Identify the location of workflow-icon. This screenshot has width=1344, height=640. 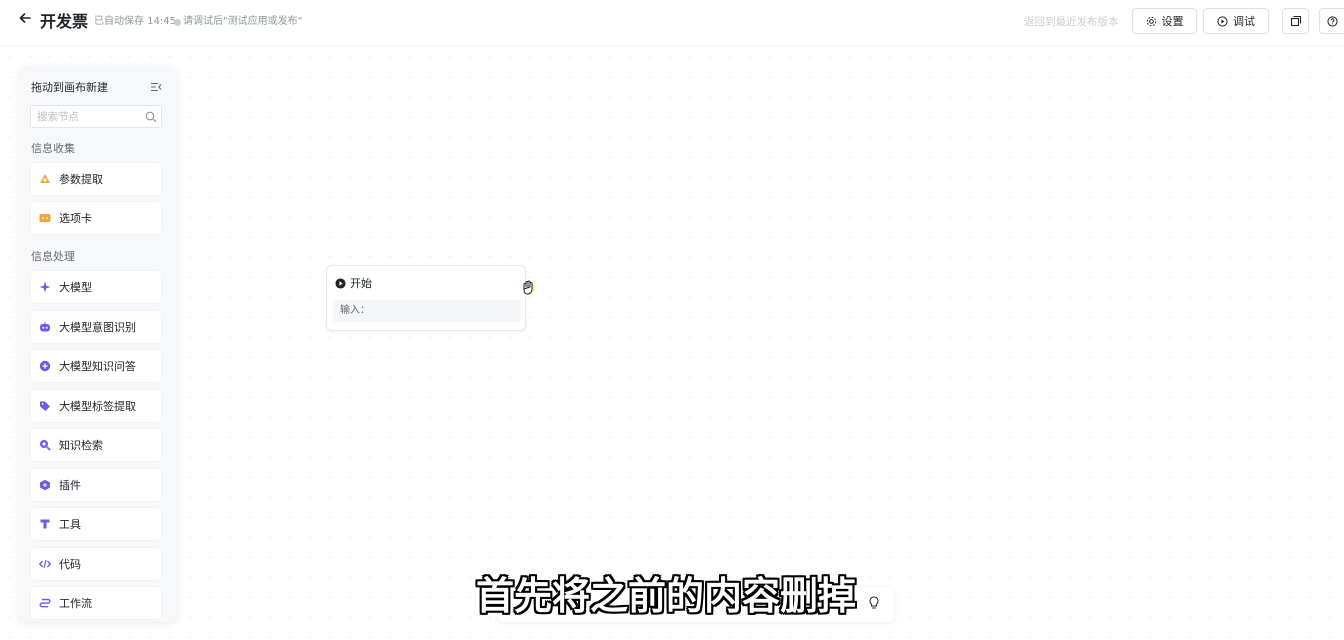
(45, 603).